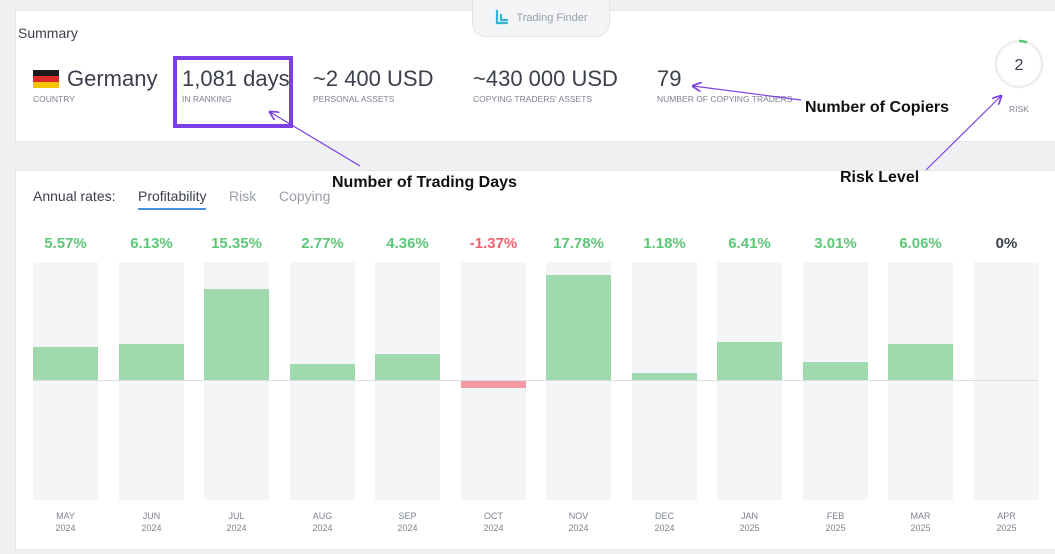 This screenshot has height=554, width=1055. Describe the element at coordinates (236, 522) in the screenshot. I see `x-tick-label: JUL 2024` at that location.